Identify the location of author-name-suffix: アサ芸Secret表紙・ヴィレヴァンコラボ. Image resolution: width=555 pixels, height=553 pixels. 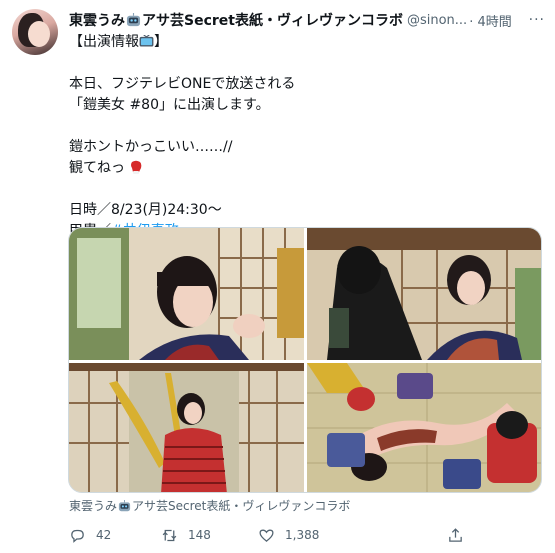
(272, 20).